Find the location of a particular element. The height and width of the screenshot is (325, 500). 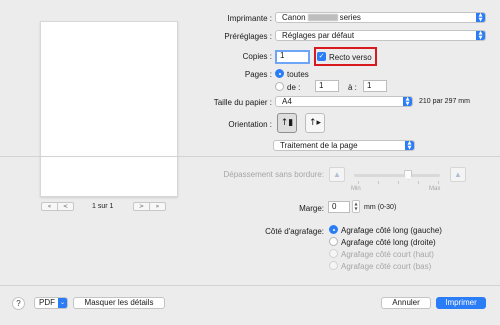

section-divider is located at coordinates (250, 156).